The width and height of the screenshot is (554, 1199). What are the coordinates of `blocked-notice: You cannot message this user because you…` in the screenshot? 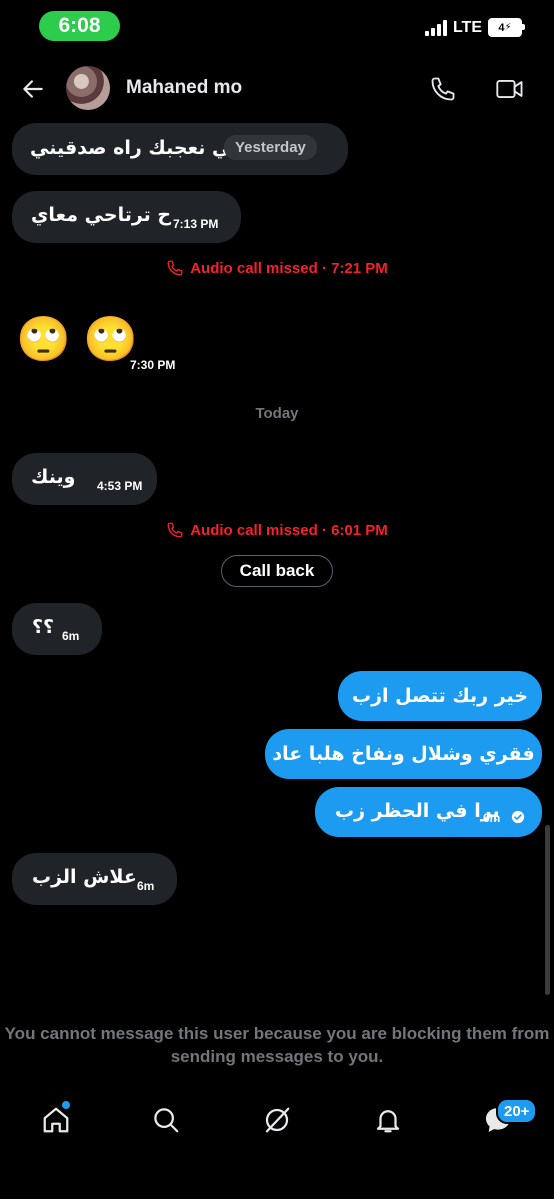 It's located at (277, 1045).